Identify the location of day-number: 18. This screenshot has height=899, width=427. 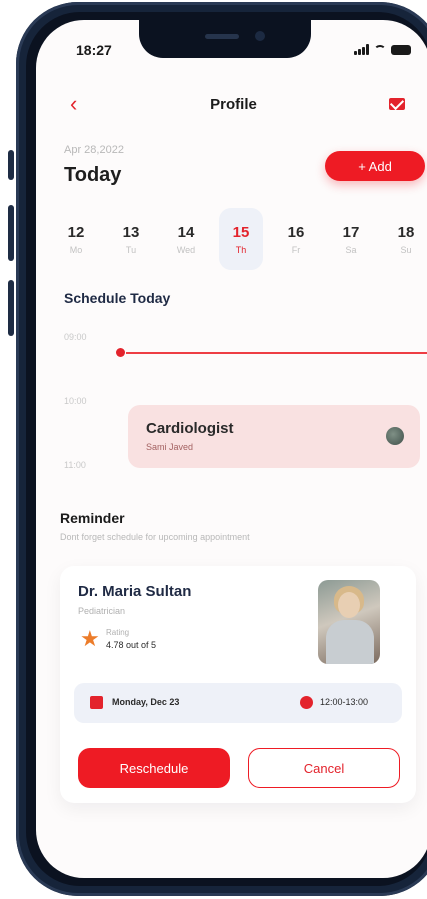
(406, 232).